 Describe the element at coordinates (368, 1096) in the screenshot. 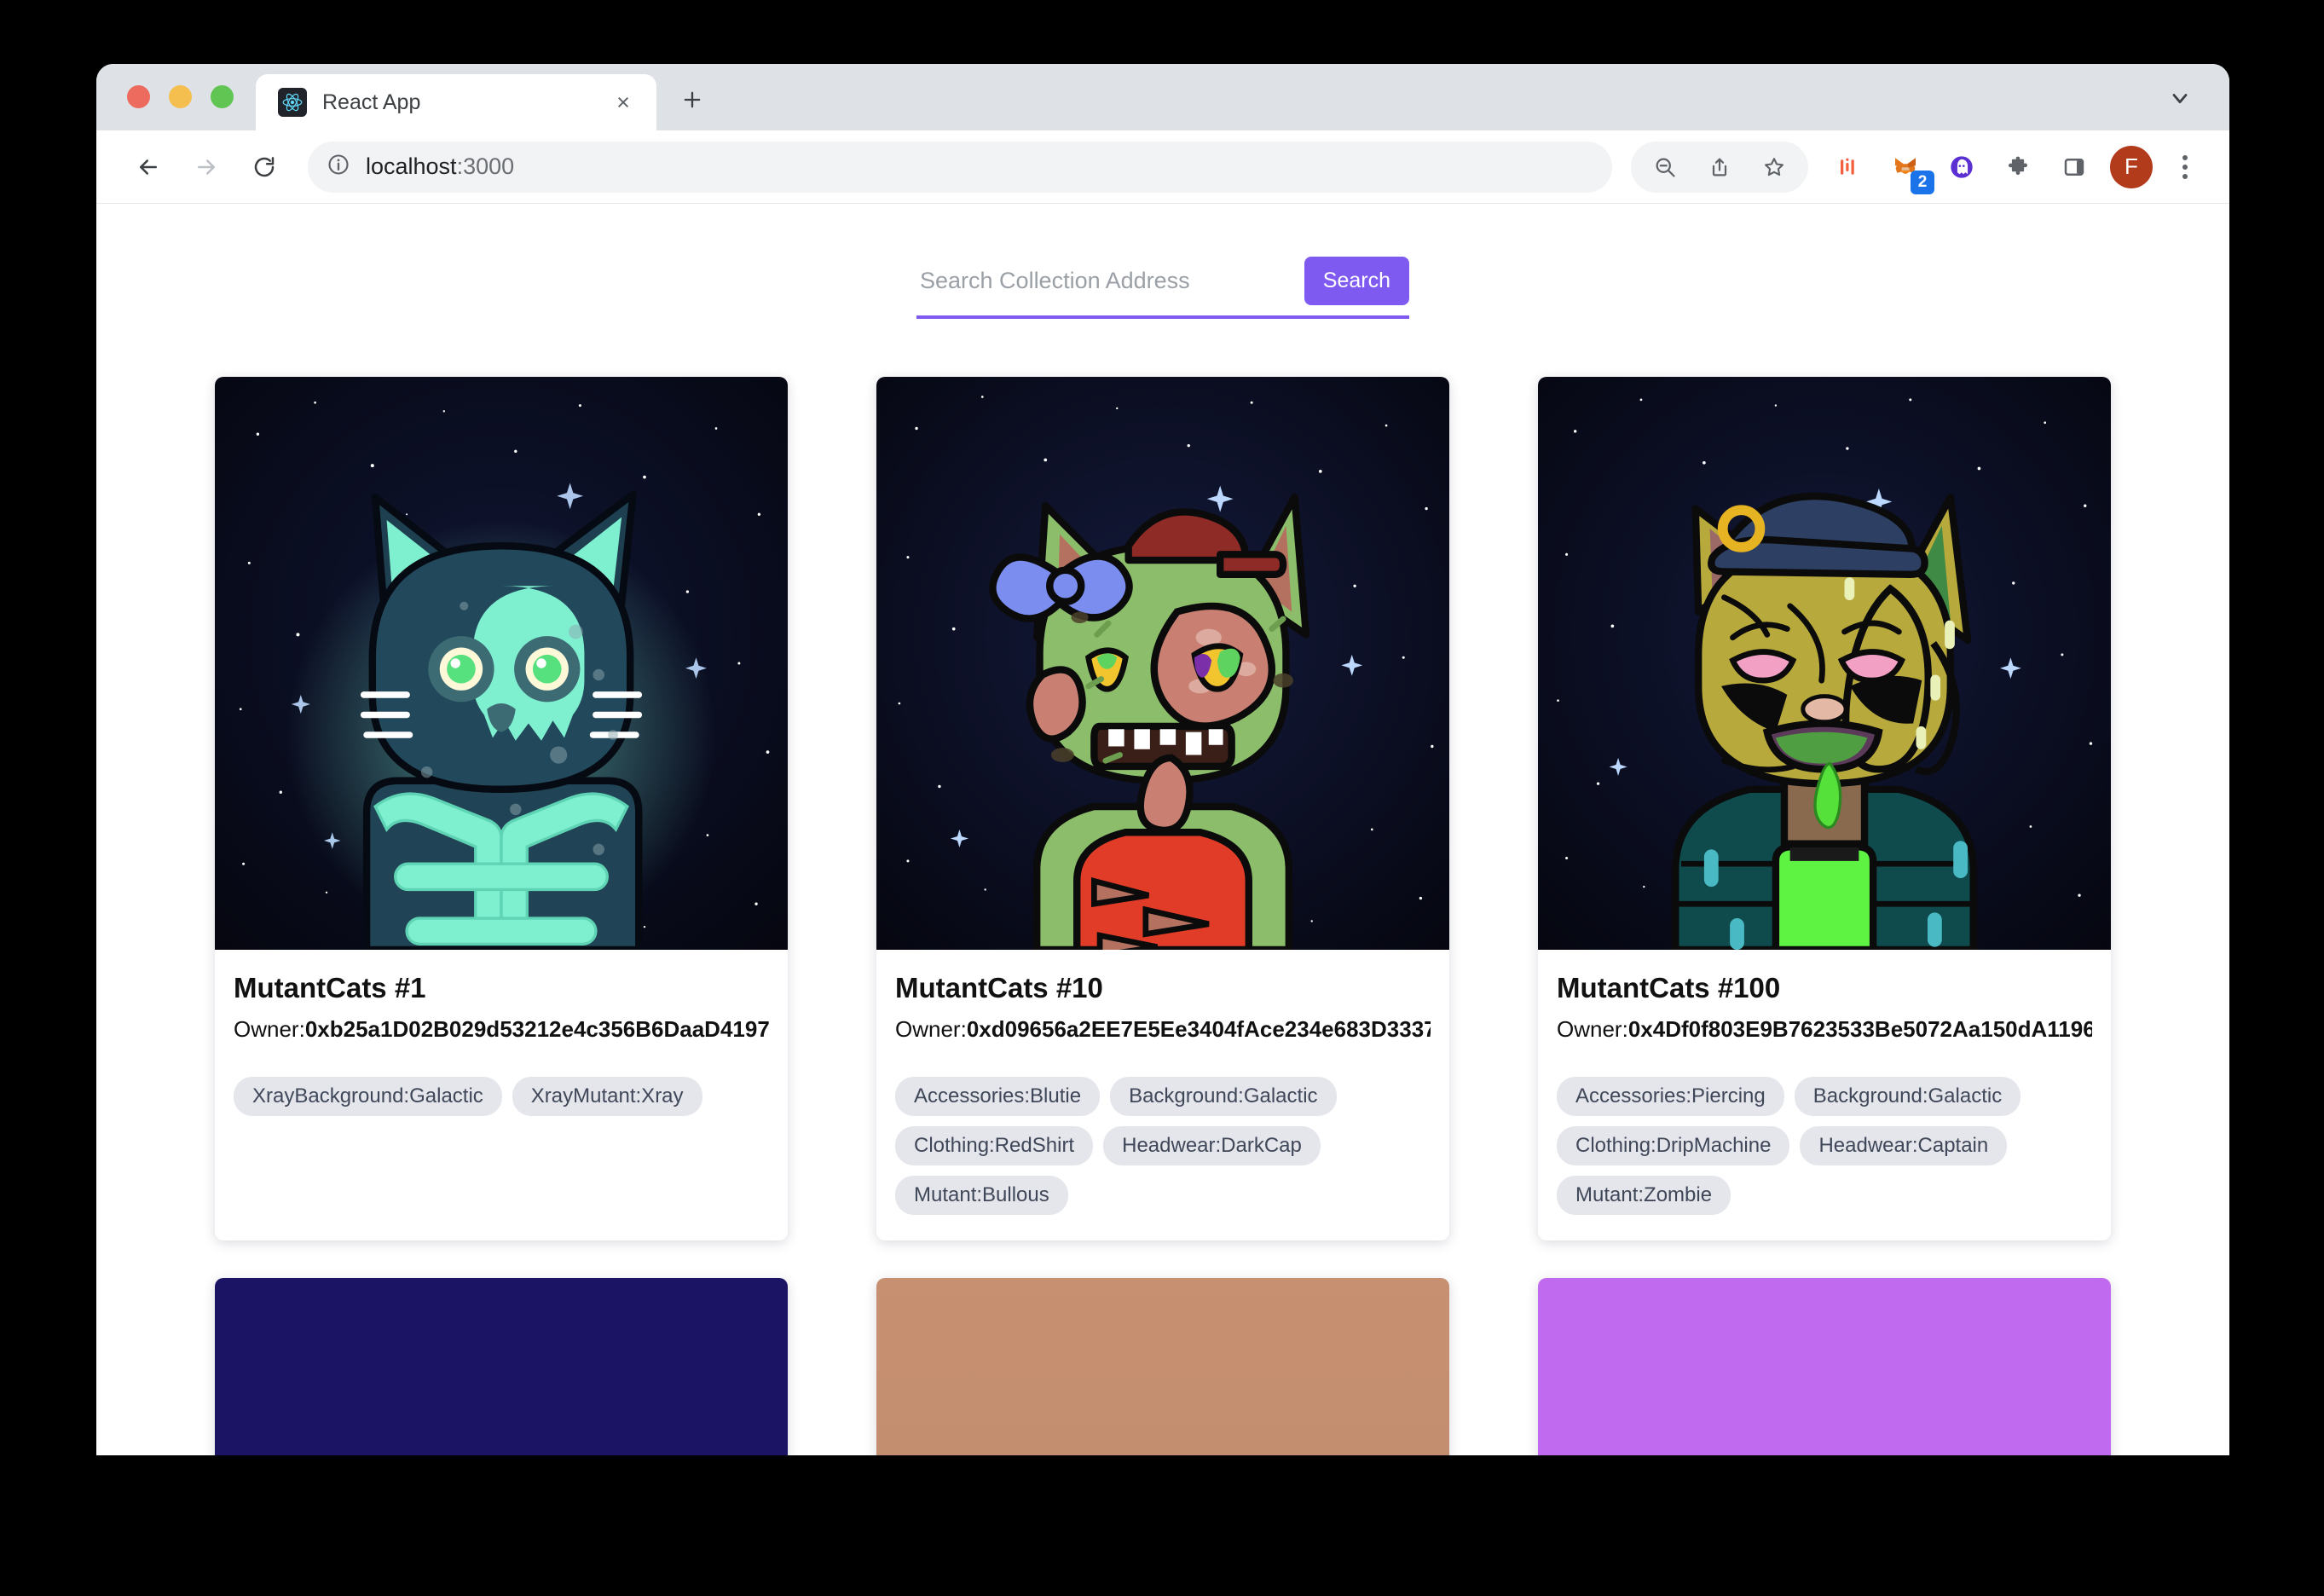

I see `trait-pill: XrayBackground:Galactic` at that location.